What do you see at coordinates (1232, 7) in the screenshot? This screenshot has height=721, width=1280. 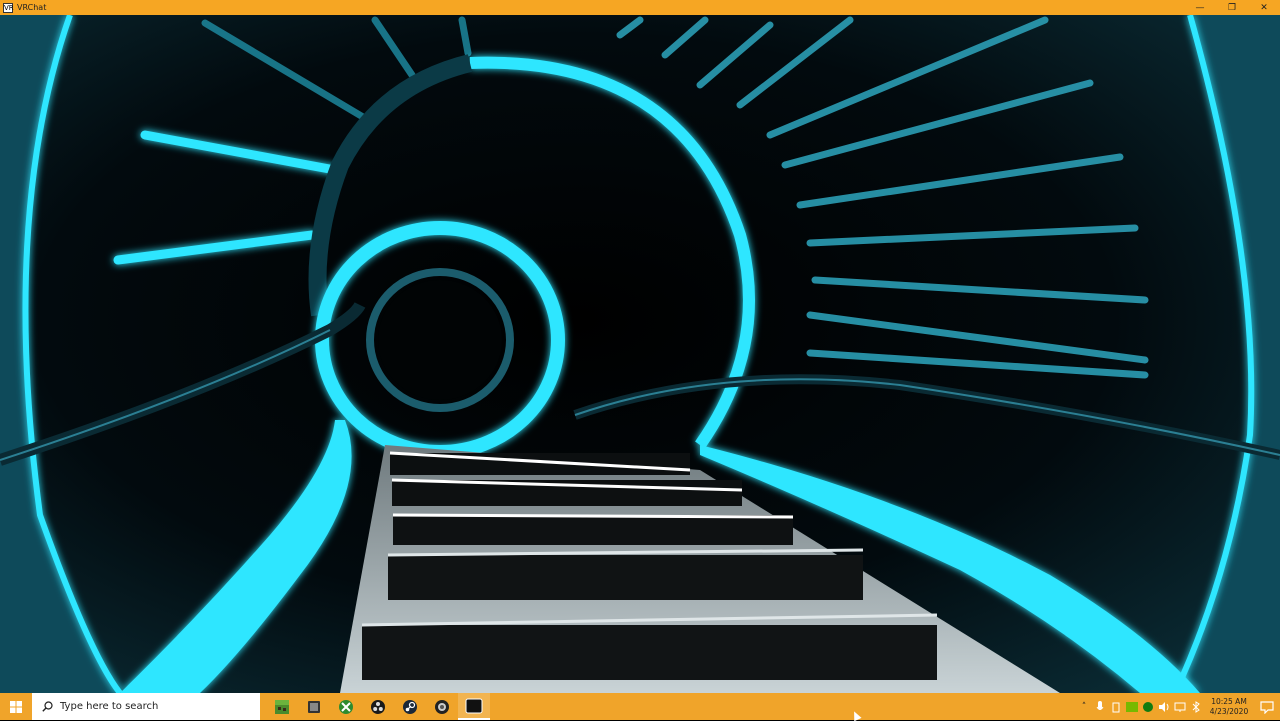 I see `restore-button: ❐` at bounding box center [1232, 7].